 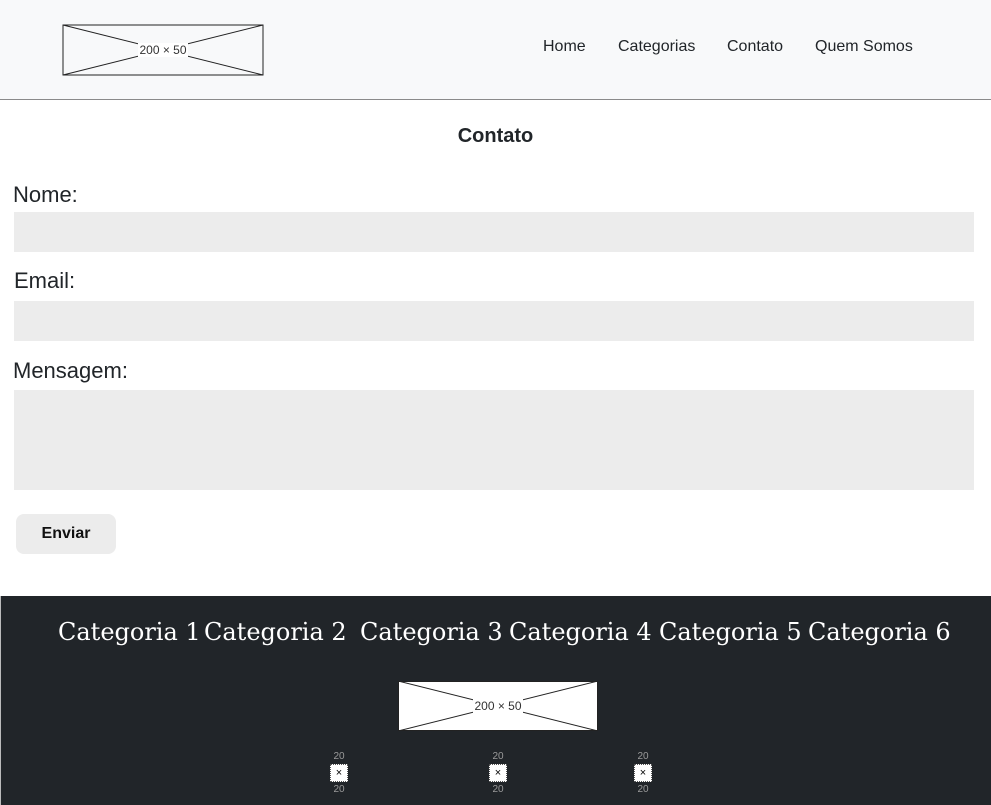 I want to click on social-icon-2: 20 × 20, so click(x=498, y=774).